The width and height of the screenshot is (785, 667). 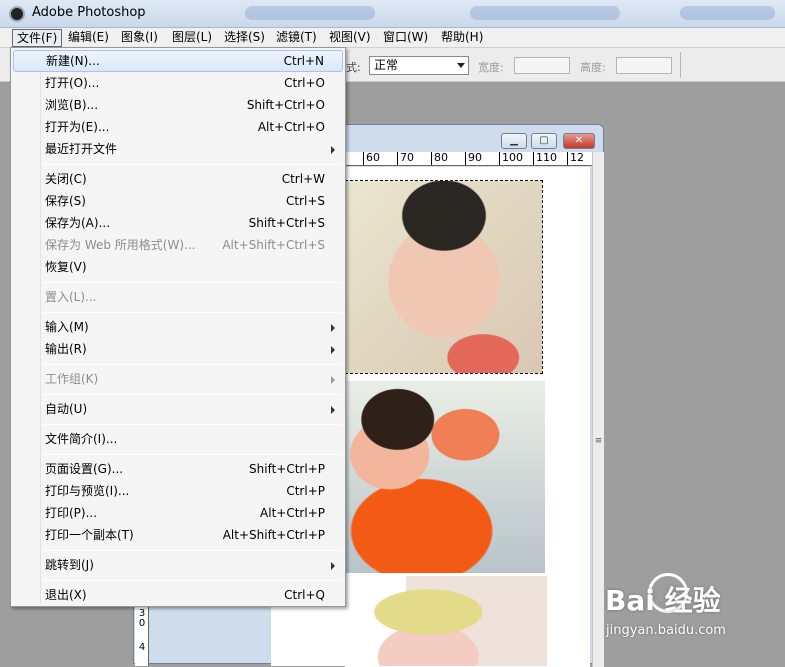 What do you see at coordinates (575, 158) in the screenshot?
I see `ruler-tick-label: 12` at bounding box center [575, 158].